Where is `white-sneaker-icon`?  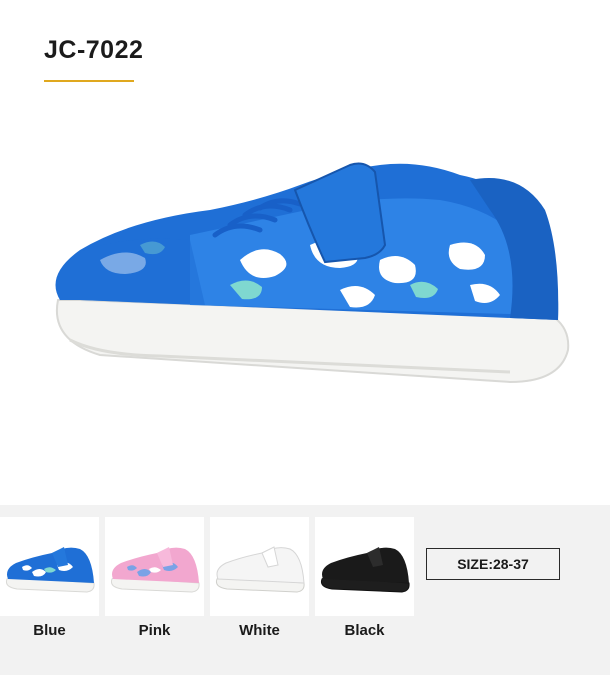 white-sneaker-icon is located at coordinates (260, 569).